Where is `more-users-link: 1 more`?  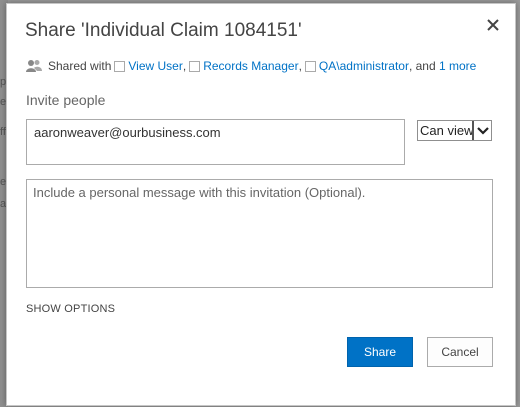
more-users-link: 1 more is located at coordinates (457, 66).